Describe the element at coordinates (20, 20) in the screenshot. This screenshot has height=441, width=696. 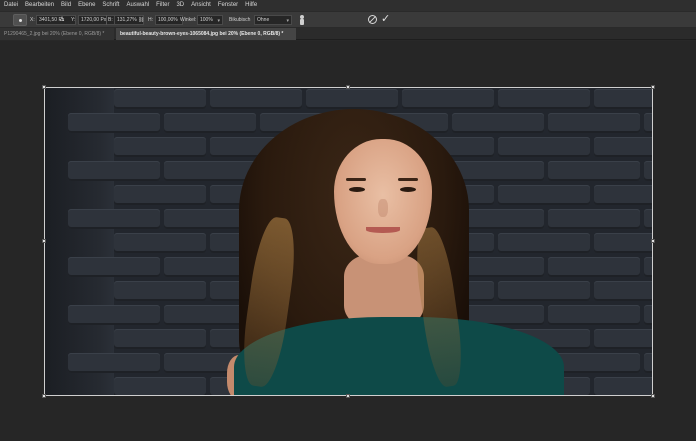
I see `reference-point-button` at that location.